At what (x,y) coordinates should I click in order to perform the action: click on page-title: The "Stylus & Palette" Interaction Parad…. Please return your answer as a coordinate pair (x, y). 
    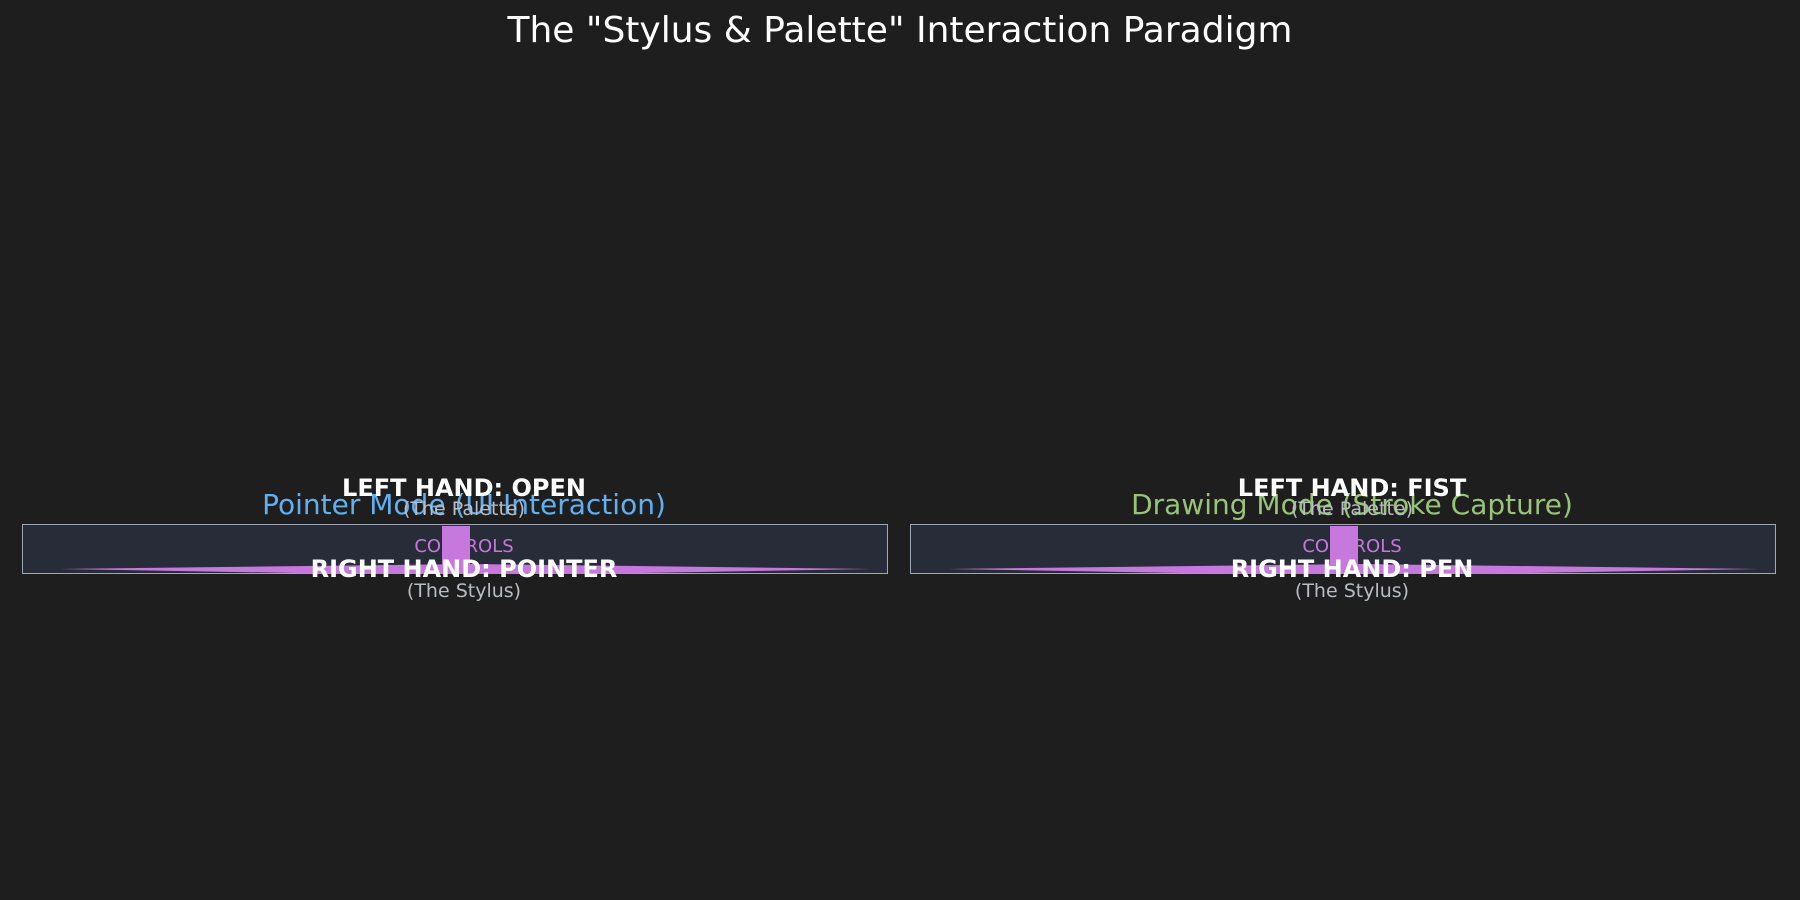
    Looking at the image, I should click on (900, 30).